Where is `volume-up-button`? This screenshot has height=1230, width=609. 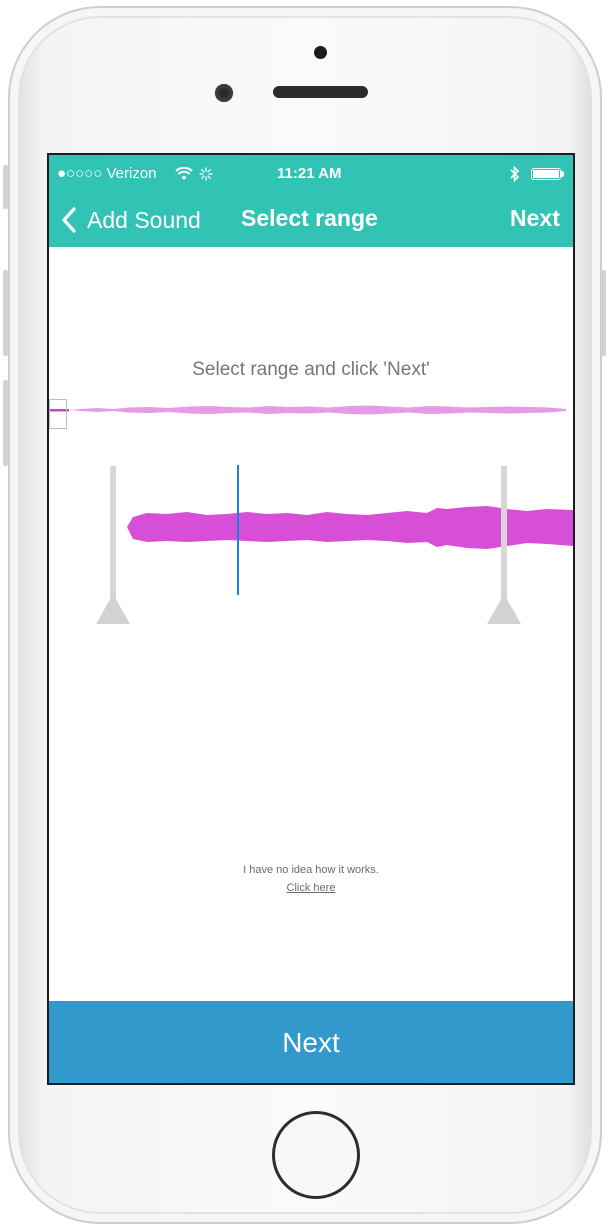
volume-up-button is located at coordinates (5, 313).